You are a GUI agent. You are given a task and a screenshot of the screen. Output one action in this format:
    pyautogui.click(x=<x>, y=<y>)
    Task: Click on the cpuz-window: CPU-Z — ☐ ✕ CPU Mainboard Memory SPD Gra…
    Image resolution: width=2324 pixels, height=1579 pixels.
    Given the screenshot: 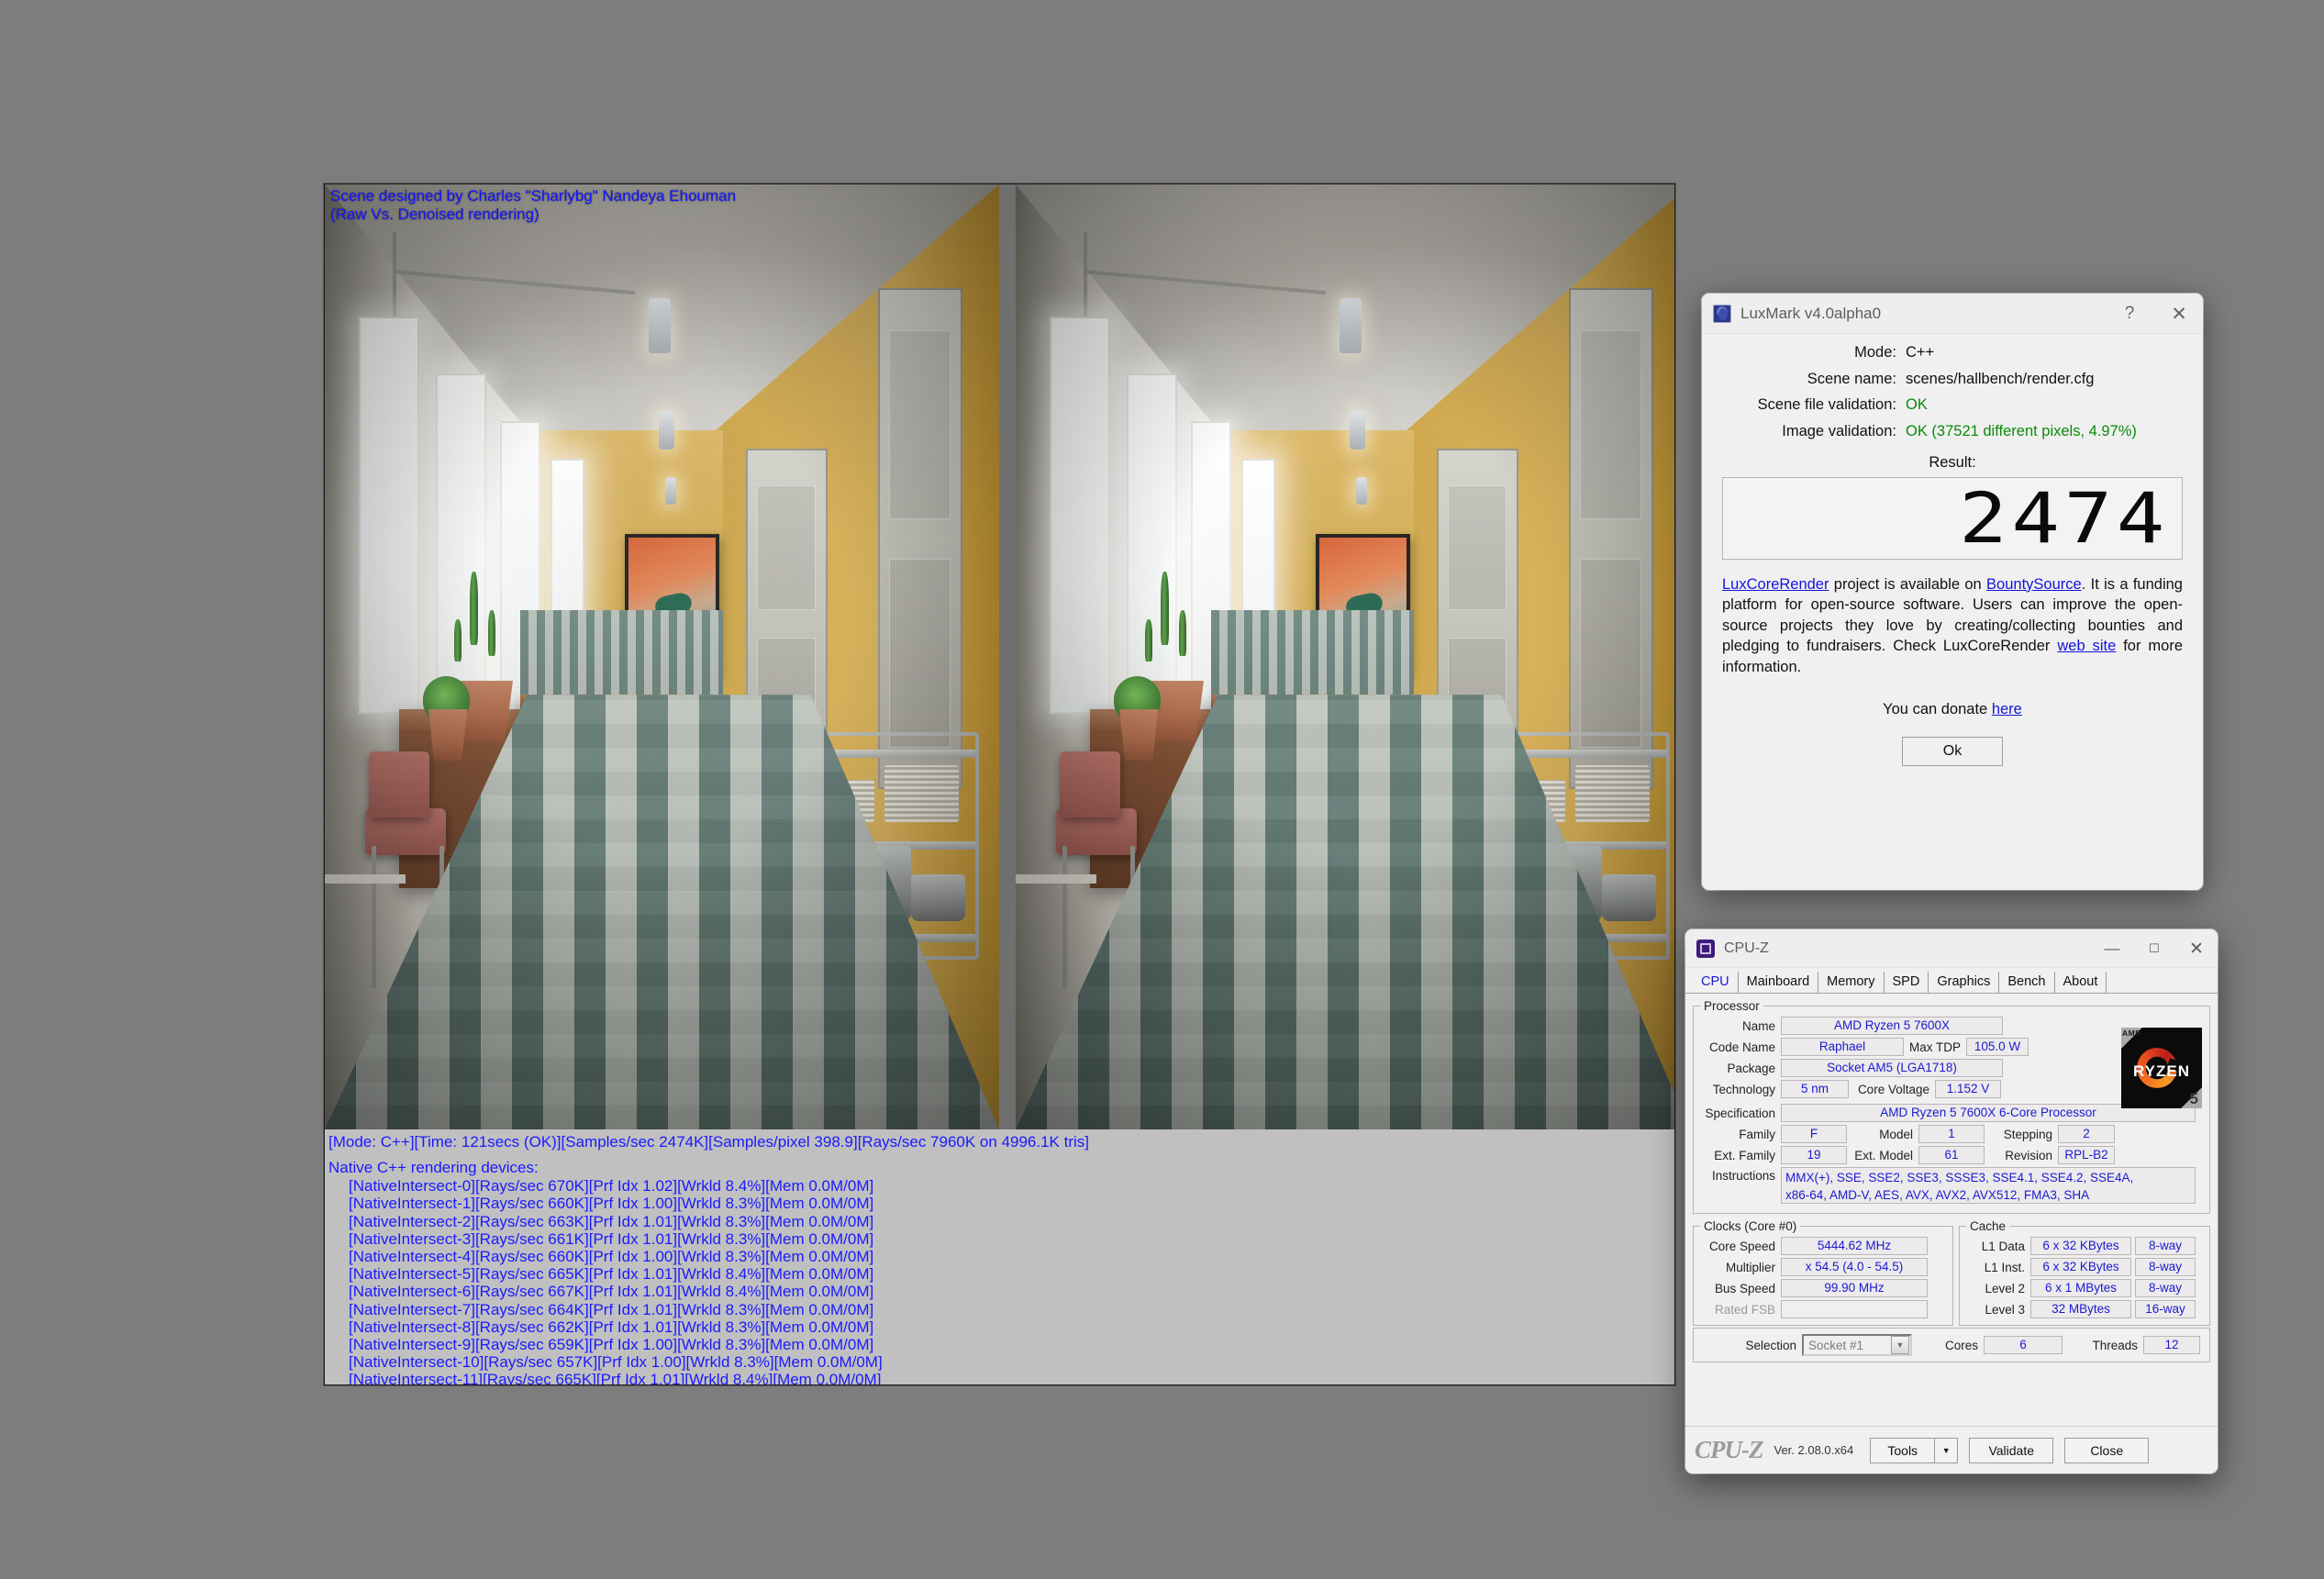 What is the action you would take?
    pyautogui.click(x=1952, y=1201)
    